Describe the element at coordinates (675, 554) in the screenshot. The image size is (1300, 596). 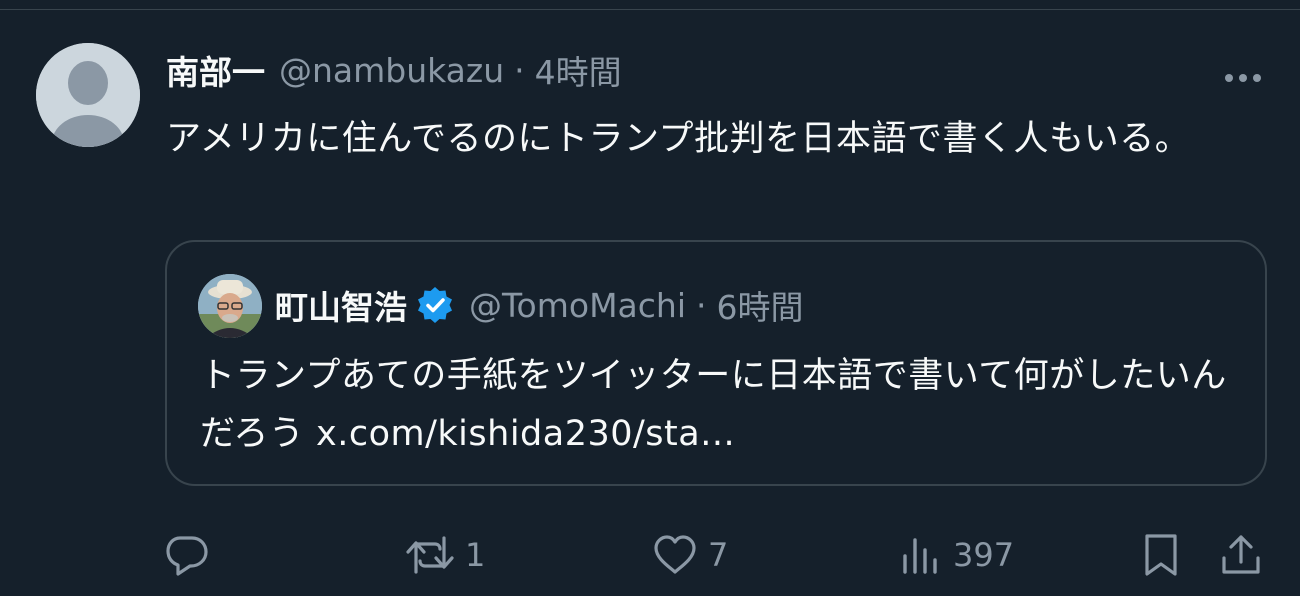
I see `heart-icon` at that location.